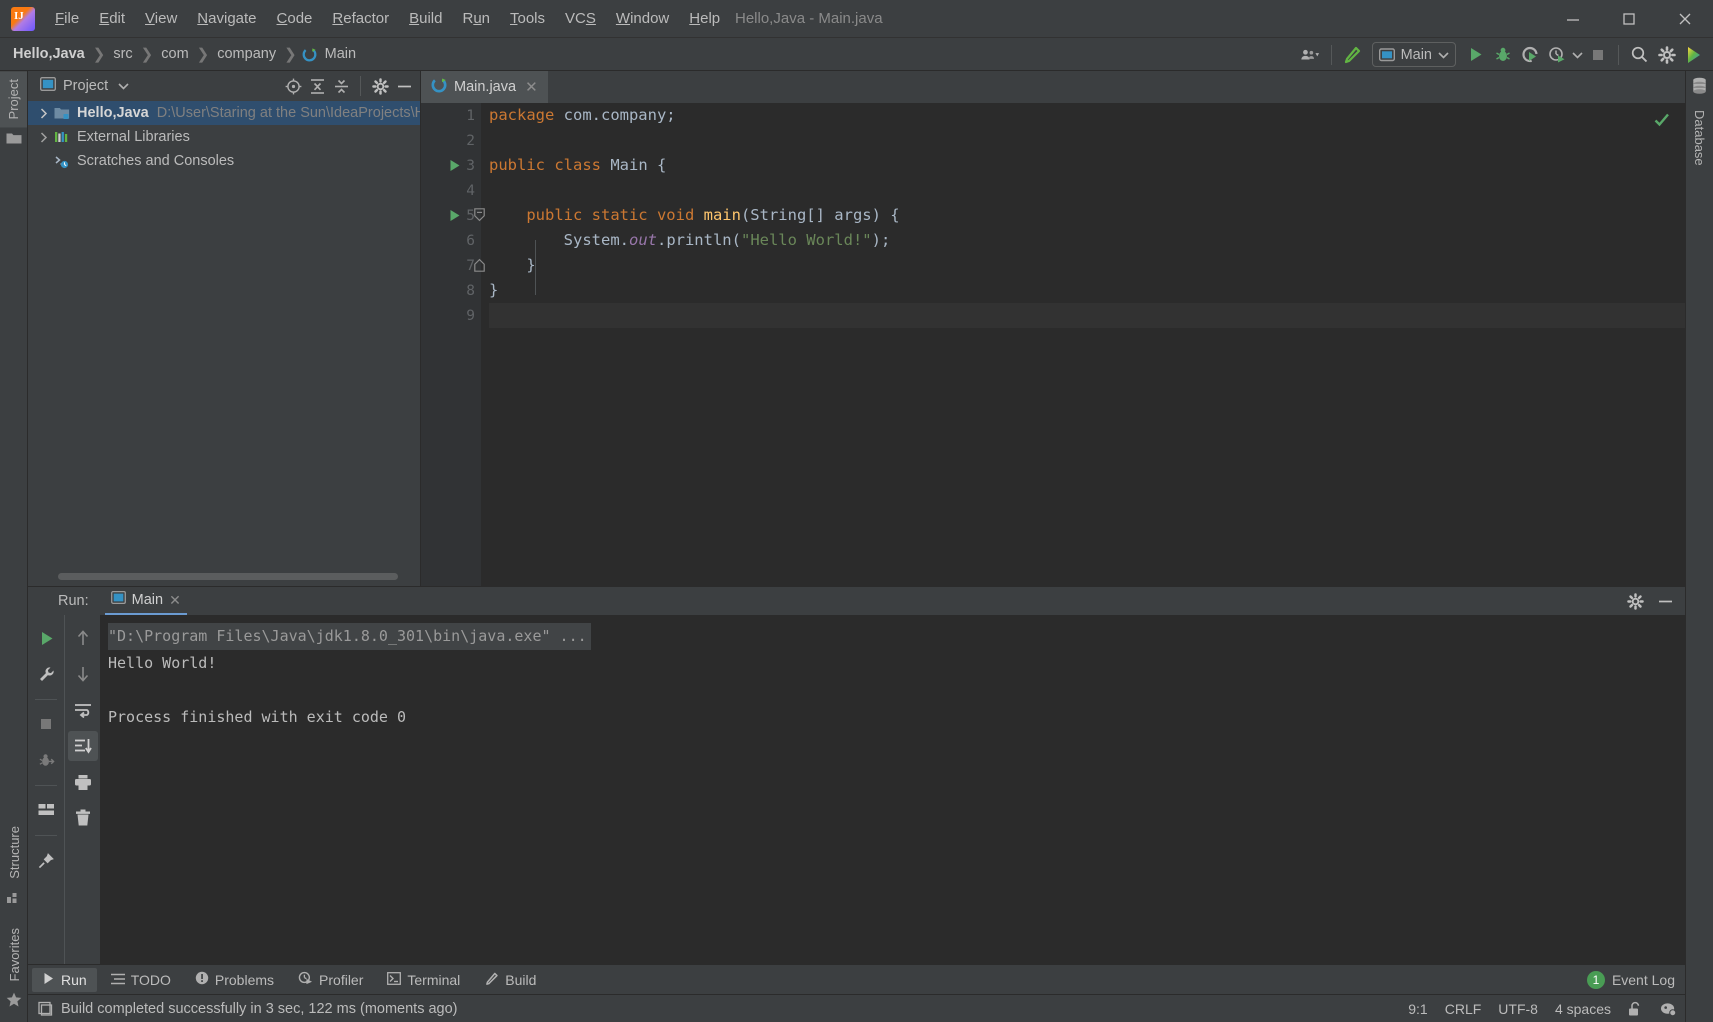 The width and height of the screenshot is (1713, 1022). Describe the element at coordinates (46, 810) in the screenshot. I see `layout-settings-button` at that location.